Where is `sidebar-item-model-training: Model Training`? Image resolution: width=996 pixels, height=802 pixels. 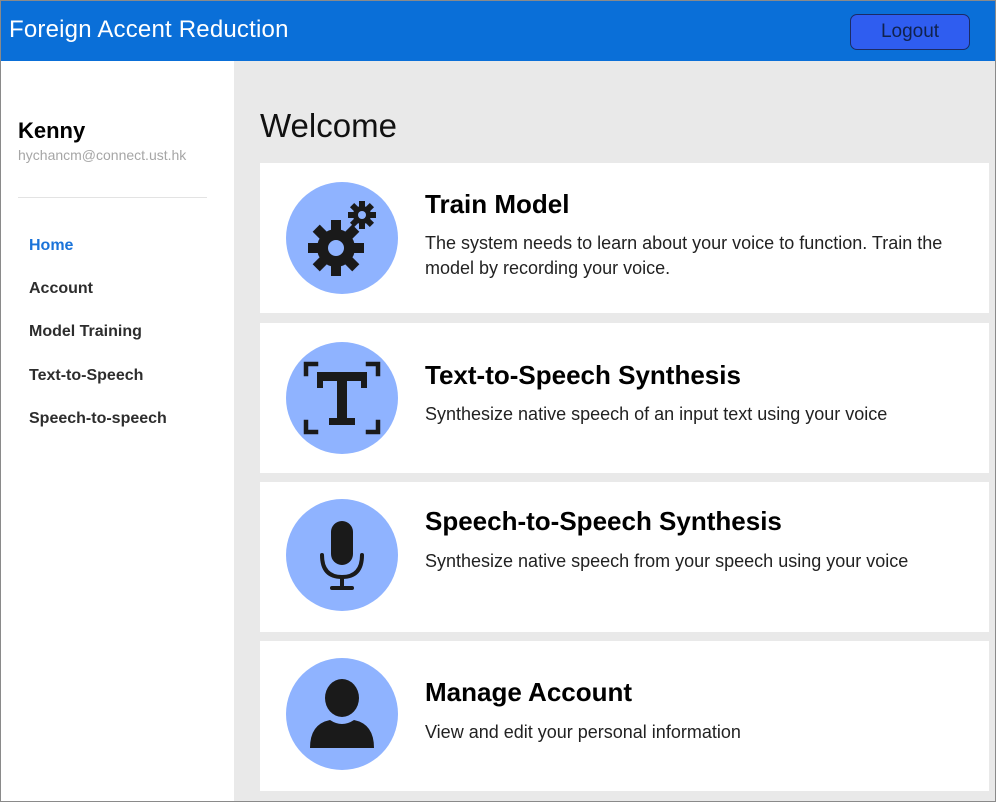 sidebar-item-model-training: Model Training is located at coordinates (85, 332).